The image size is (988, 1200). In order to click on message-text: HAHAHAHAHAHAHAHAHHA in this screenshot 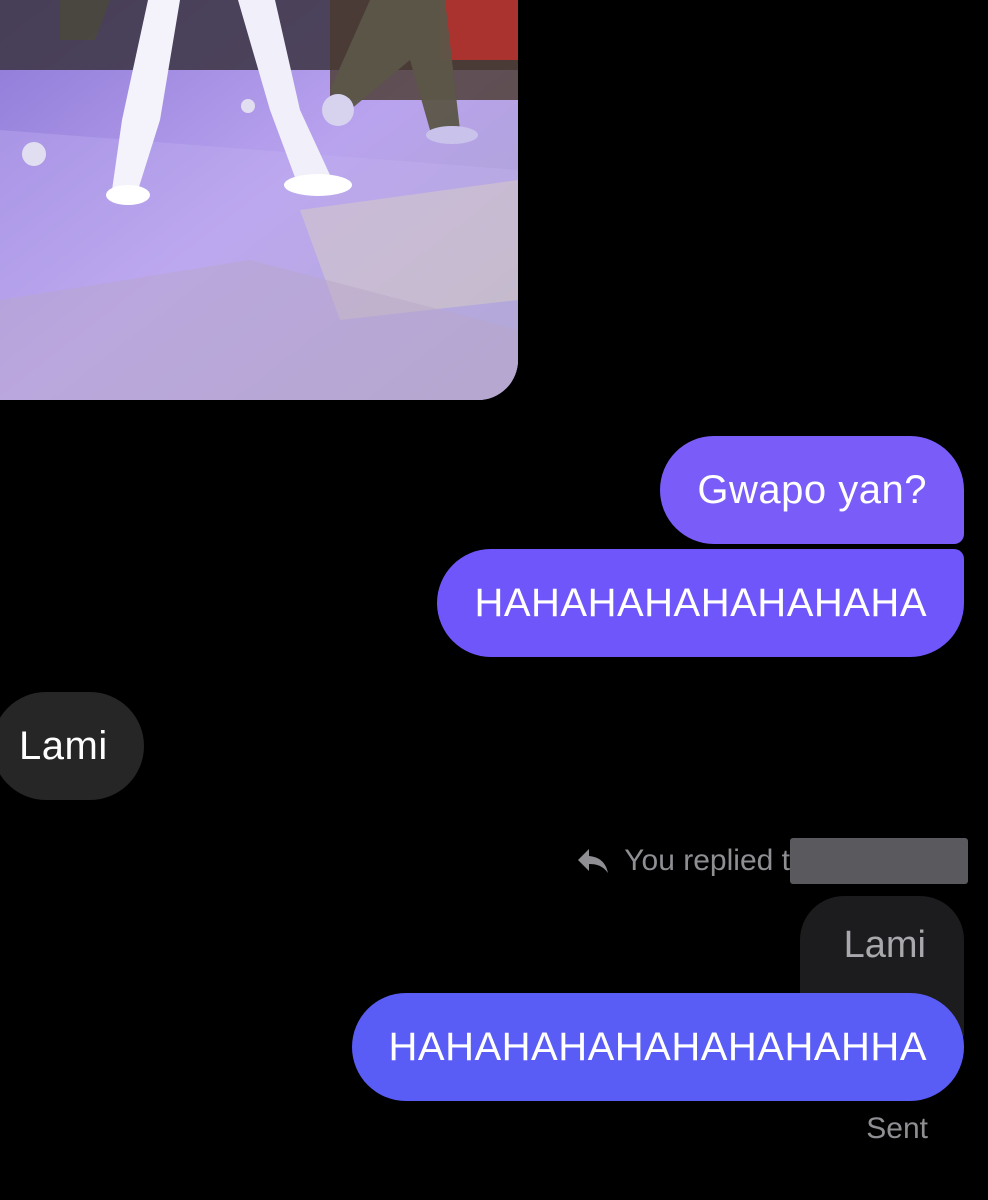, I will do `click(657, 1047)`.